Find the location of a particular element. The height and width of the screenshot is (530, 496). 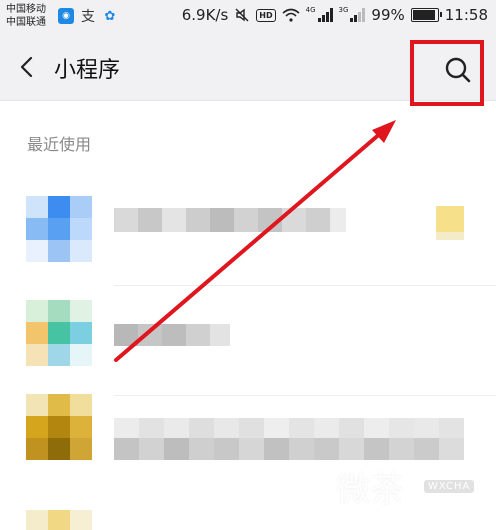

mute-icon is located at coordinates (242, 15).